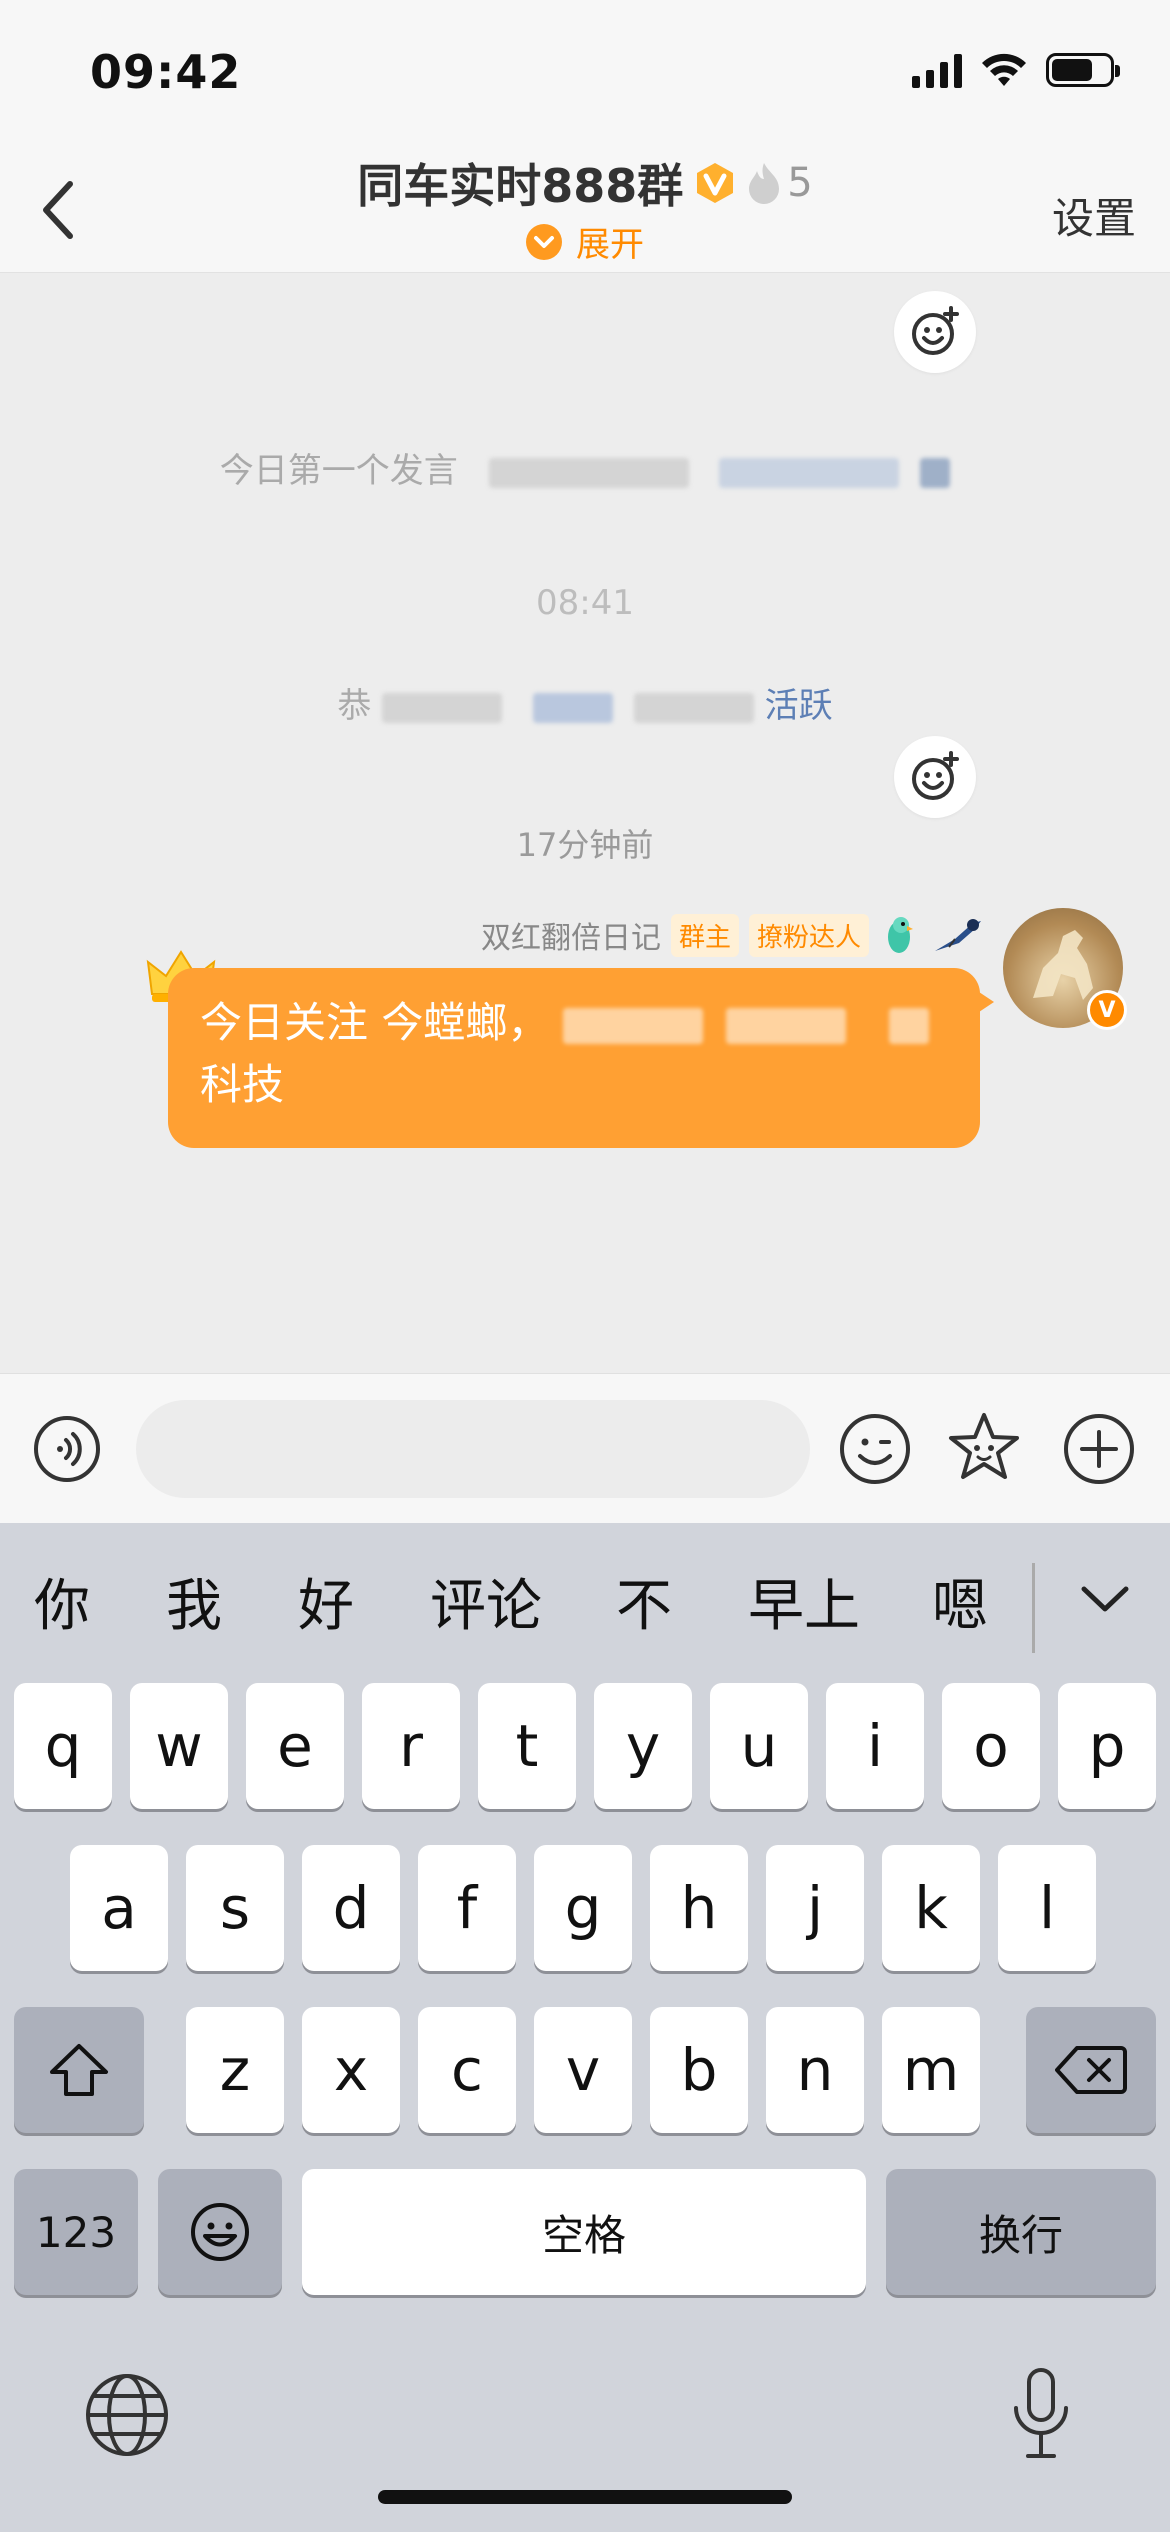 The width and height of the screenshot is (1170, 2532). I want to click on fans-tag: 撩粉达人, so click(808, 935).